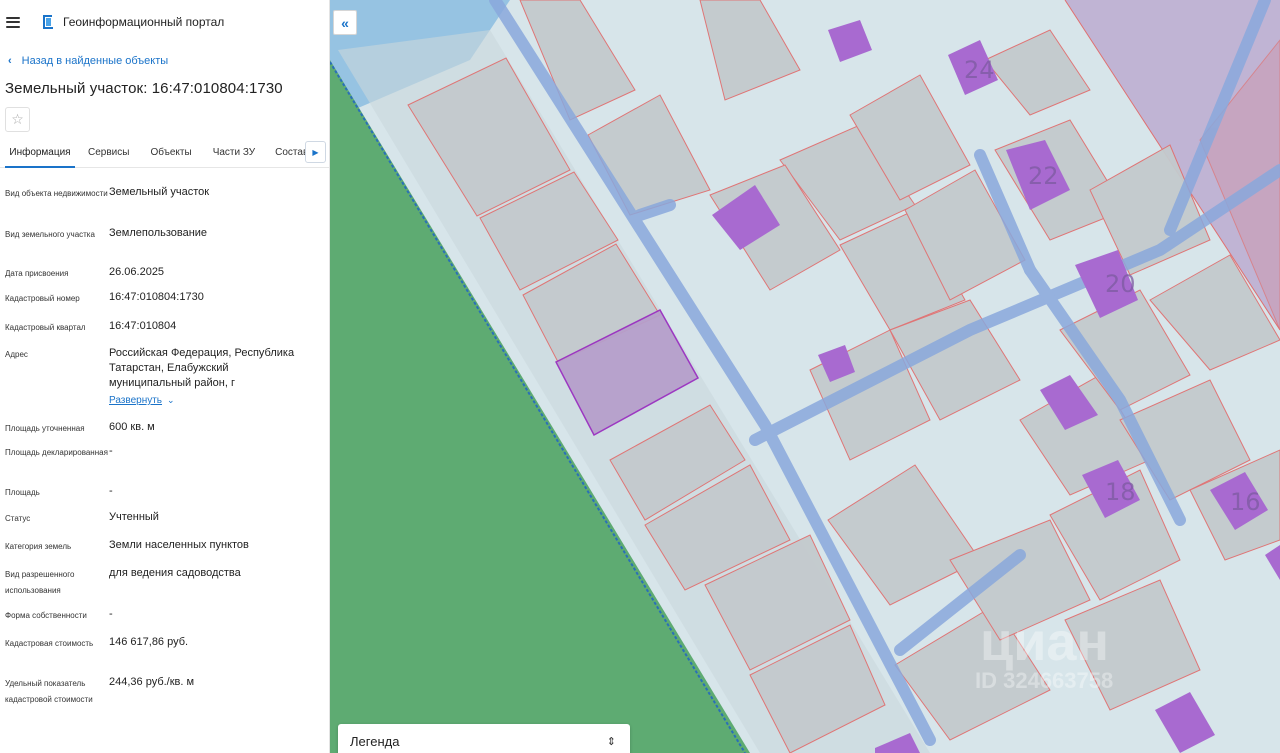  What do you see at coordinates (171, 400) in the screenshot?
I see `chevron-down-icon: ⌄` at bounding box center [171, 400].